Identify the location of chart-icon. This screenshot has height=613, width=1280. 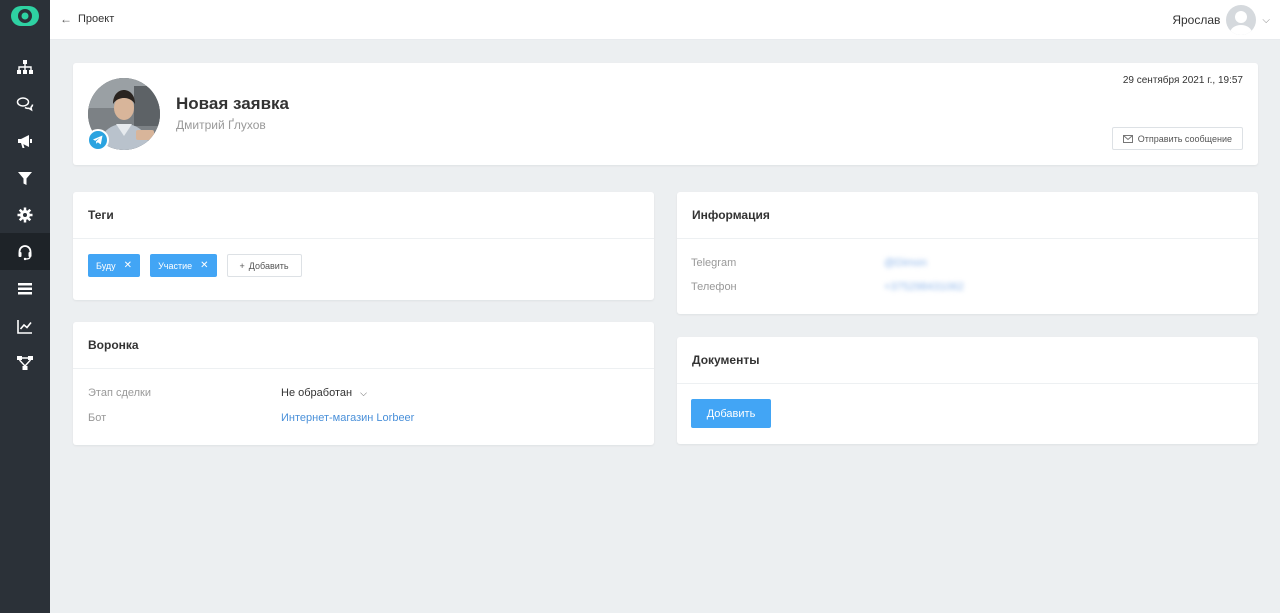
(24, 326).